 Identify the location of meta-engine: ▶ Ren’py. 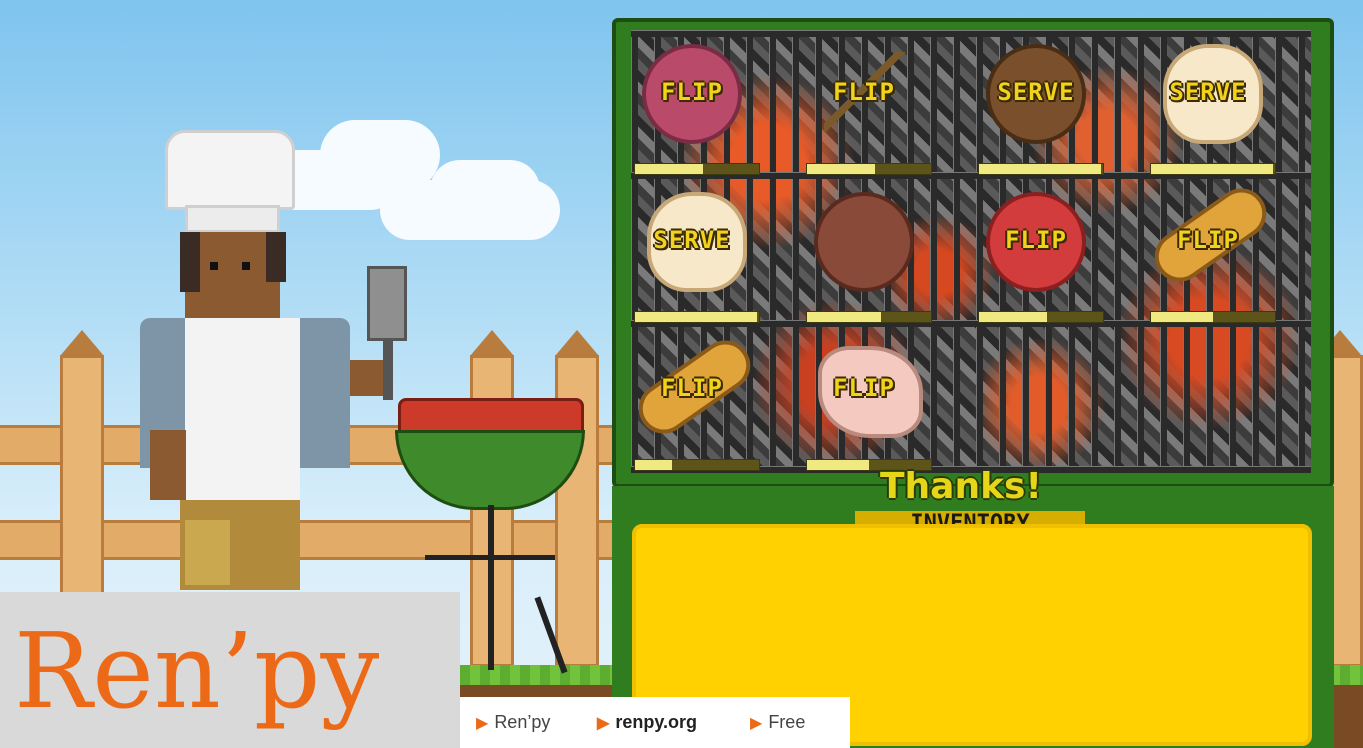
(513, 722).